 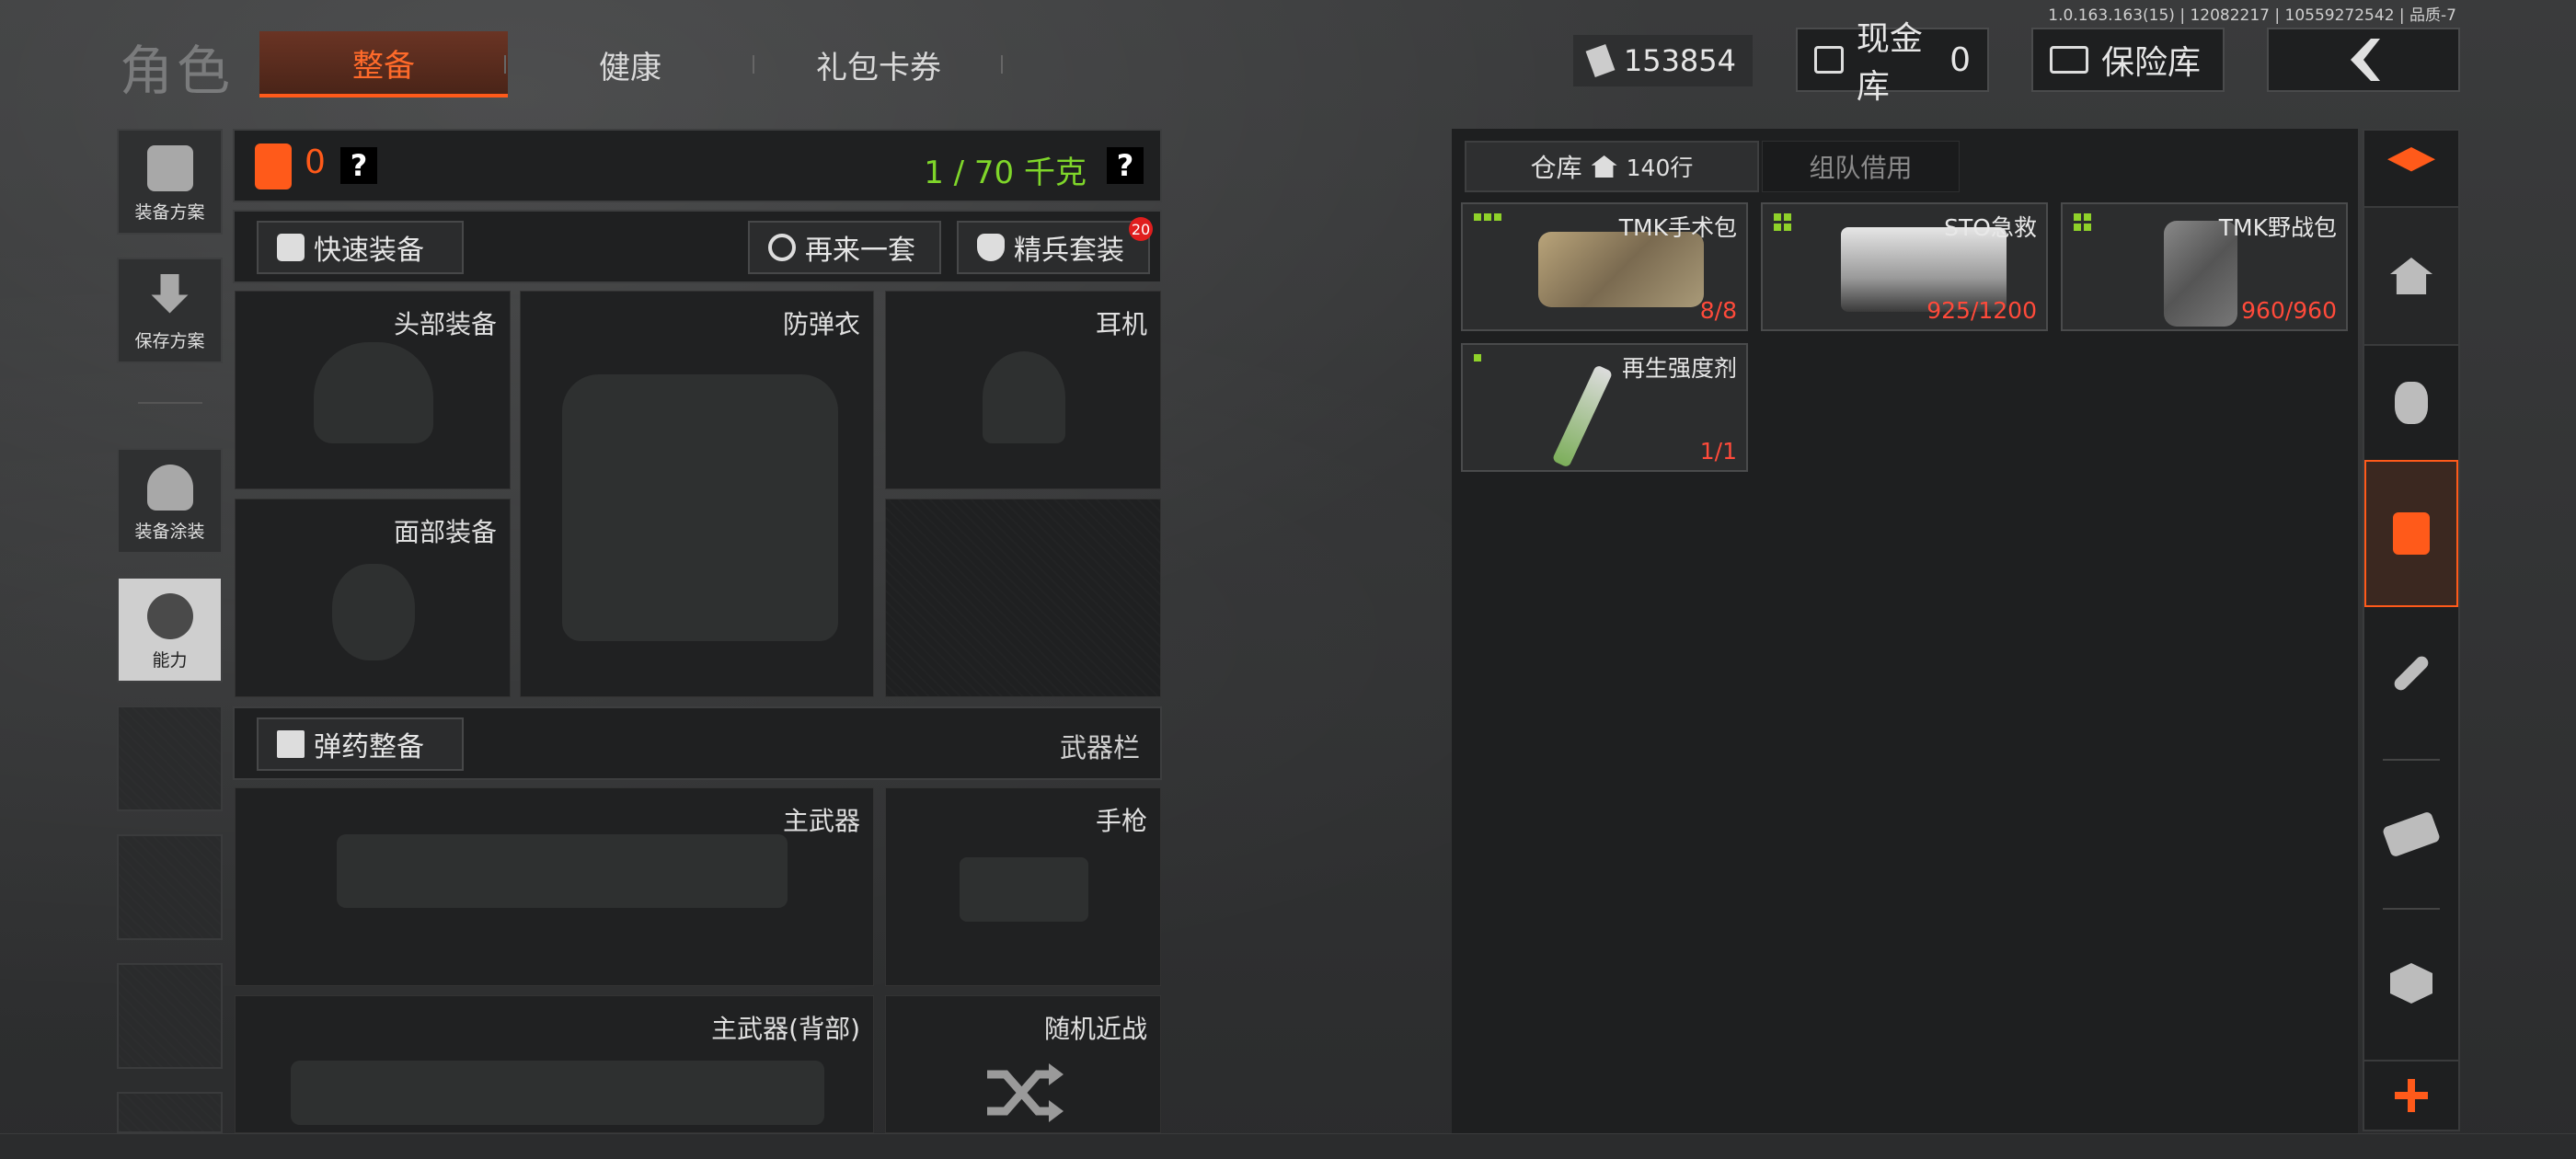 I want to click on locked-slot, so click(x=1023, y=598).